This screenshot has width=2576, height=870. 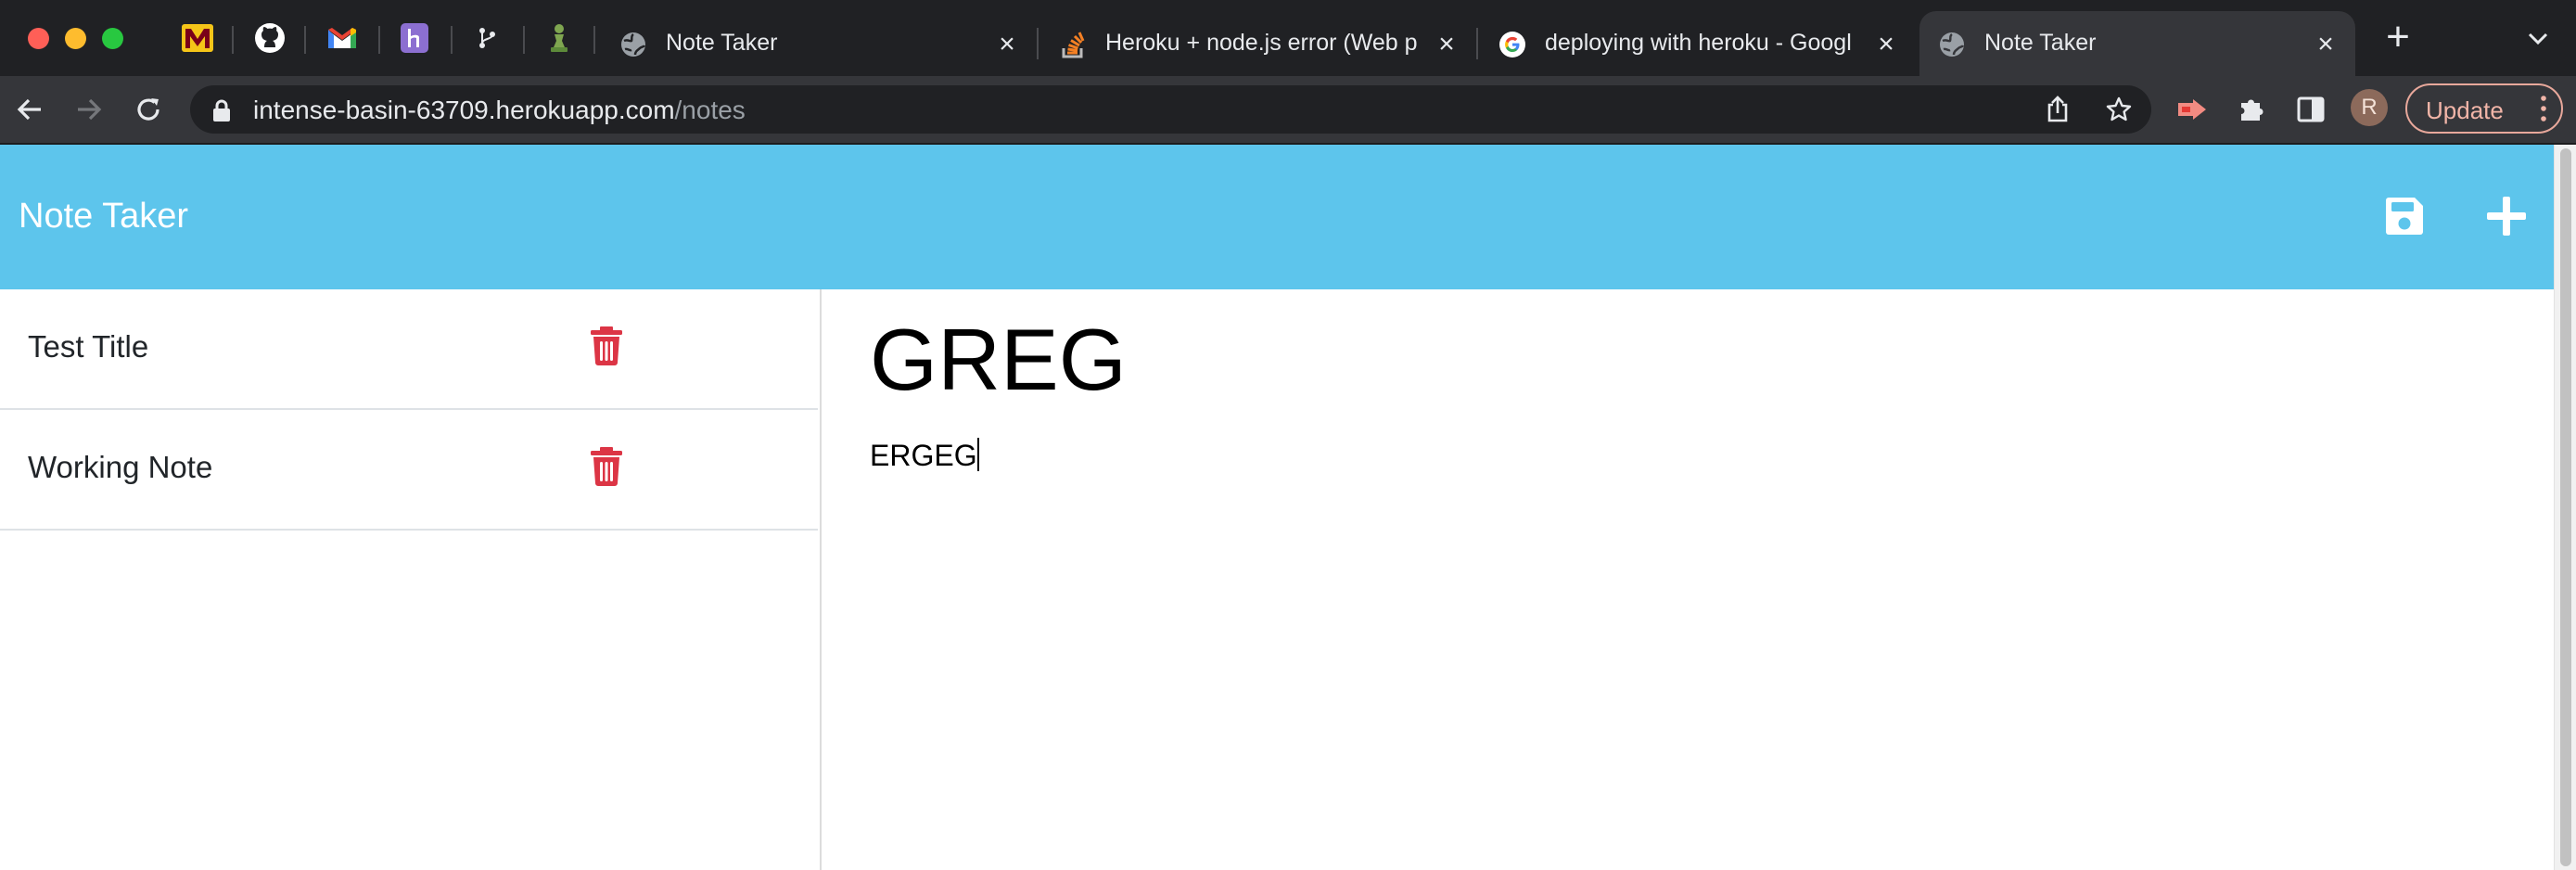 What do you see at coordinates (2119, 109) in the screenshot?
I see `bookmark-star-icon` at bounding box center [2119, 109].